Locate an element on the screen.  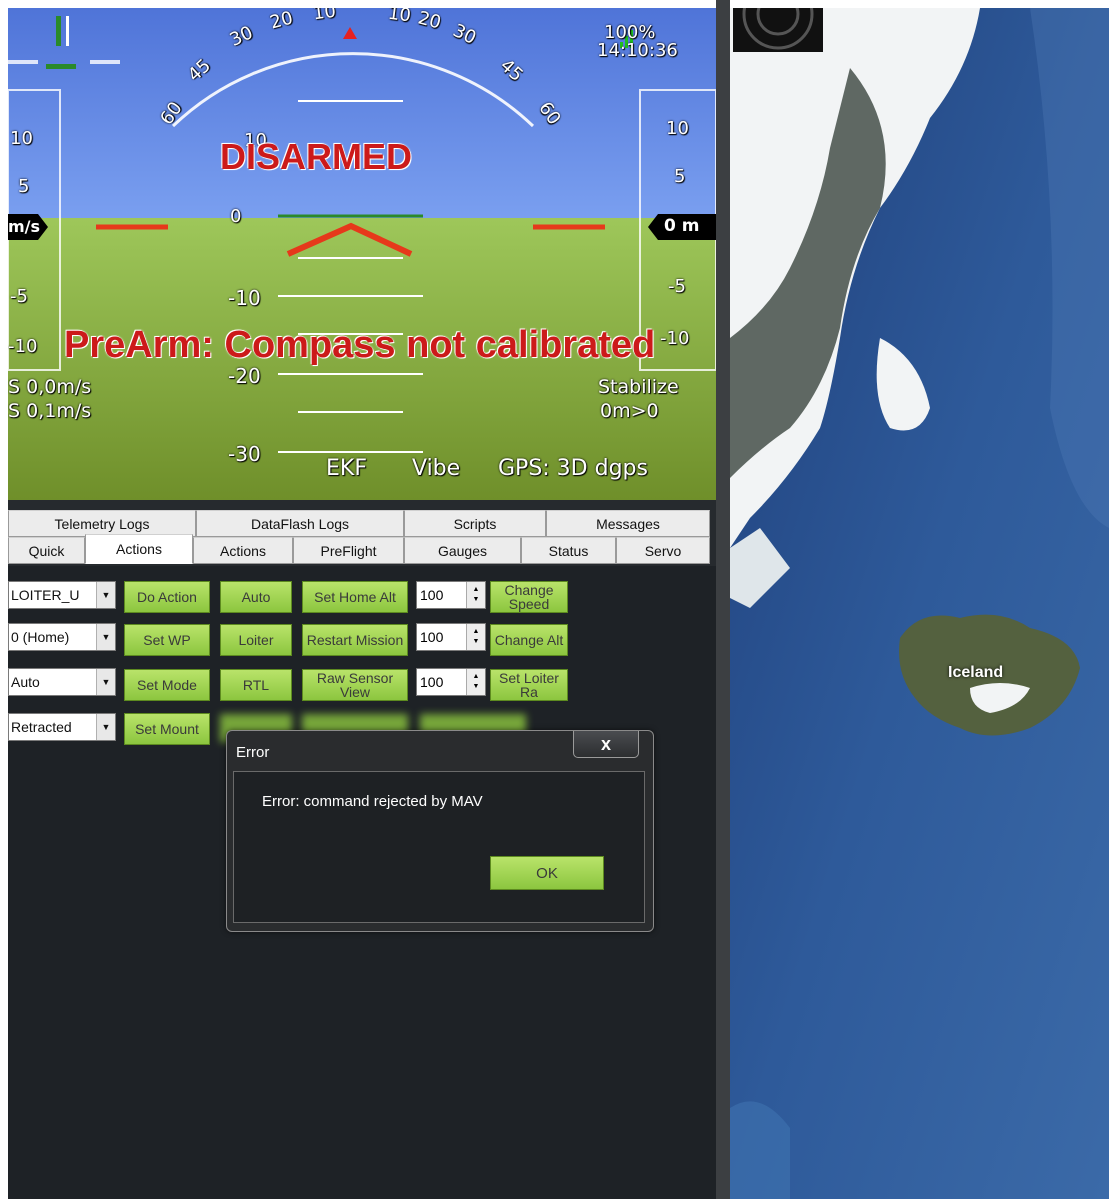
altitude-box-label: 0 m is located at coordinates (682, 226).